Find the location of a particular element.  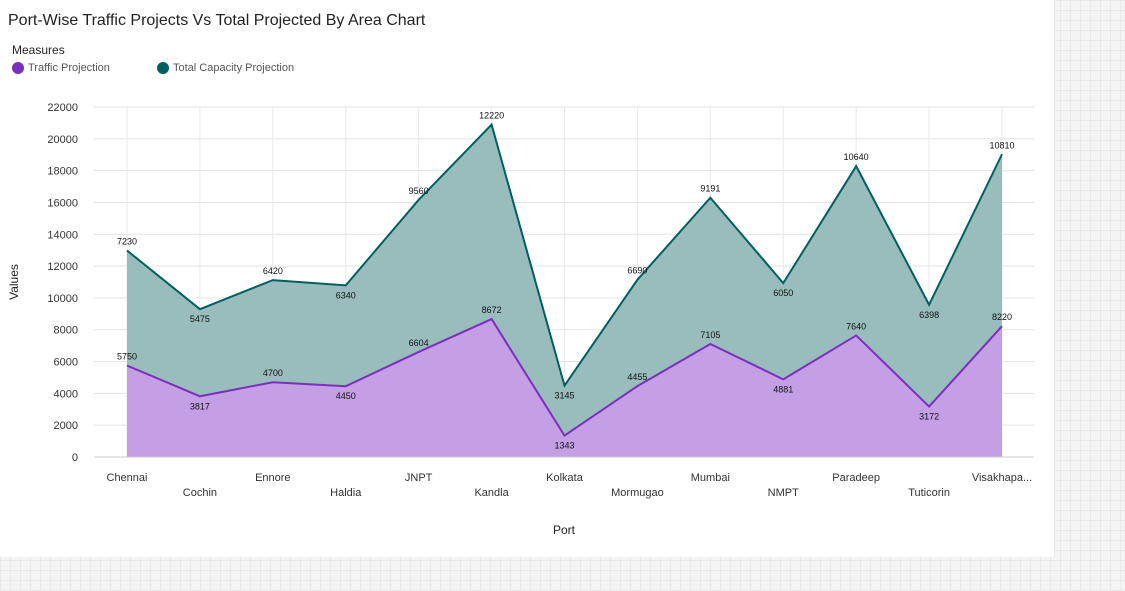

y-tick-label: 22000 is located at coordinates (62, 108).